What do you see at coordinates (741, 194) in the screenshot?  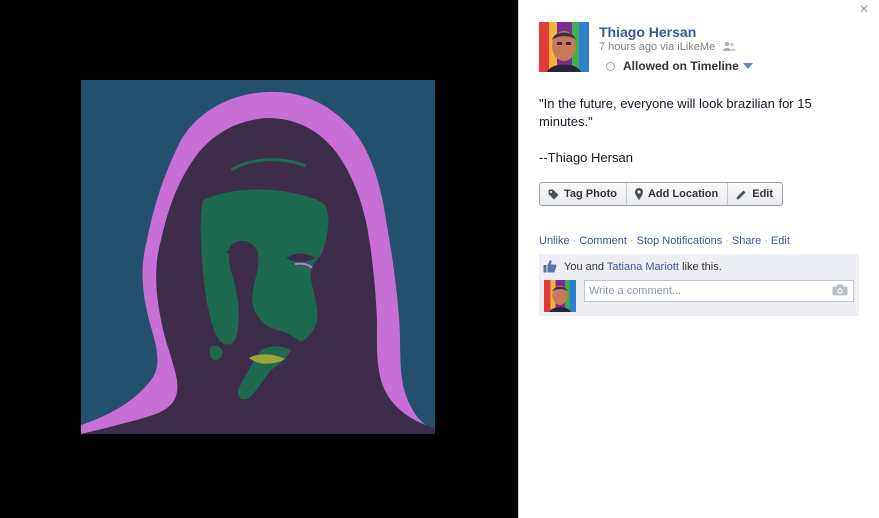 I see `pencil-icon` at bounding box center [741, 194].